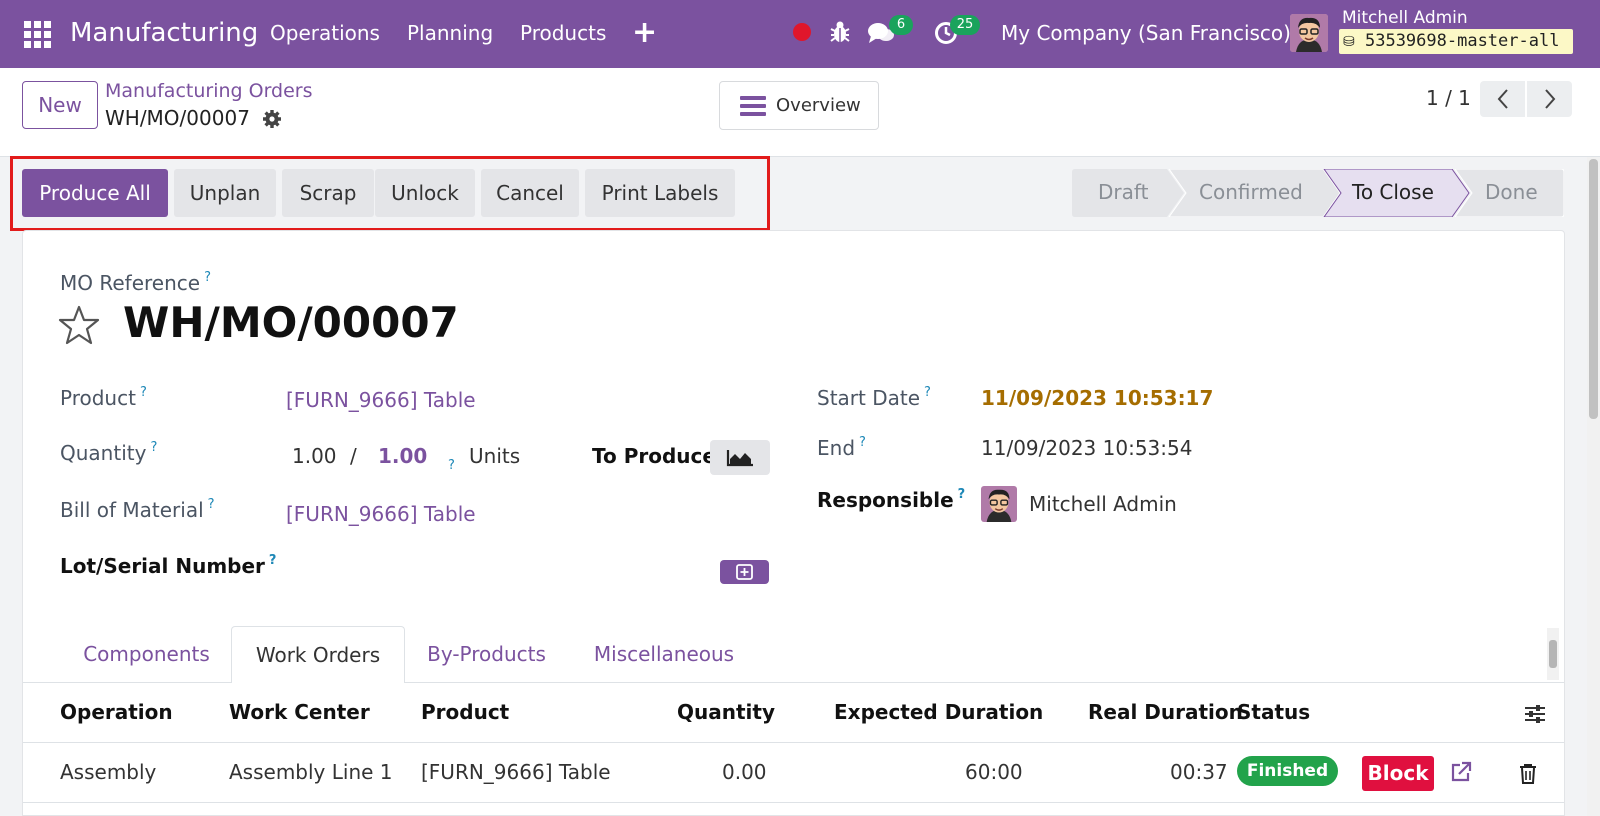  I want to click on column-status: Status, so click(1273, 712).